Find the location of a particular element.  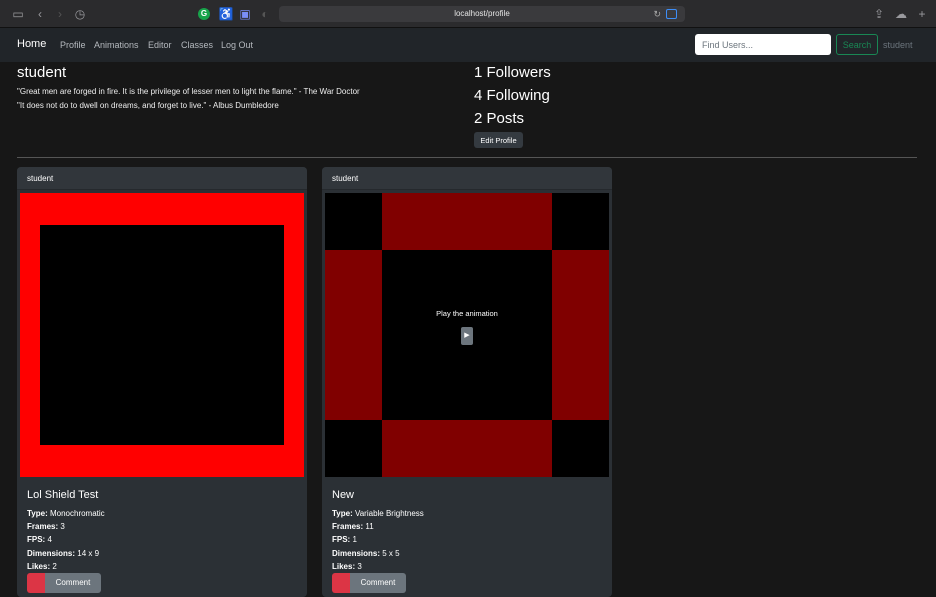

animation-preview is located at coordinates (162, 335).